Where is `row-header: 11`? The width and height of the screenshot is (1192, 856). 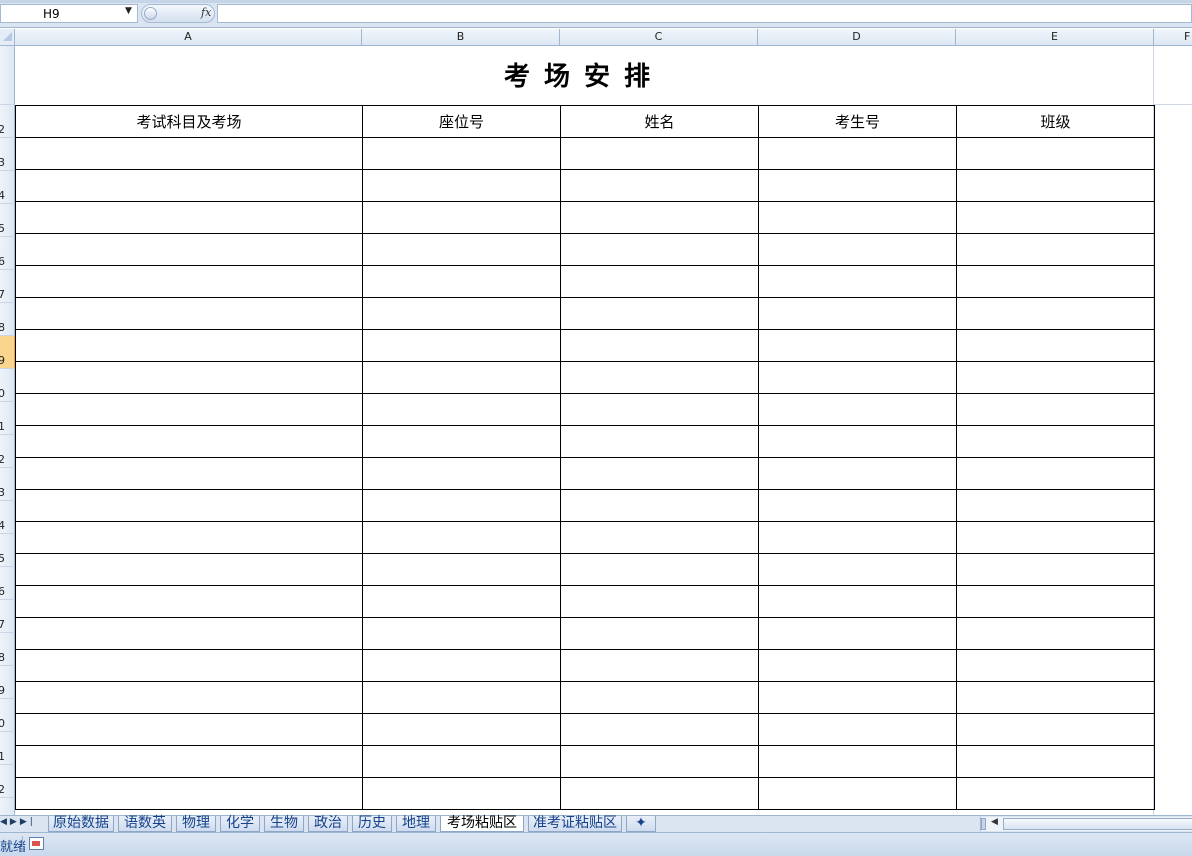 row-header: 11 is located at coordinates (7, 418).